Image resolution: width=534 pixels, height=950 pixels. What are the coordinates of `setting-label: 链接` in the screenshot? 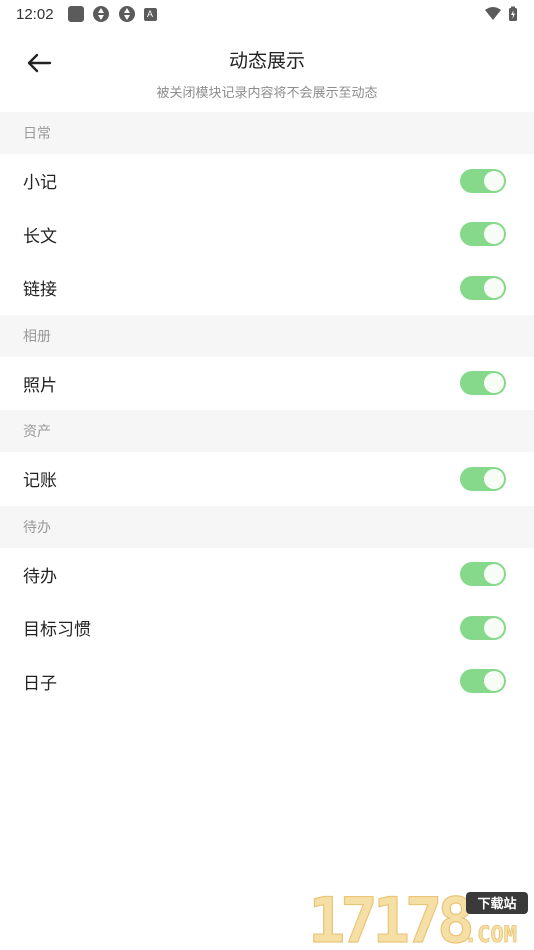 It's located at (40, 290).